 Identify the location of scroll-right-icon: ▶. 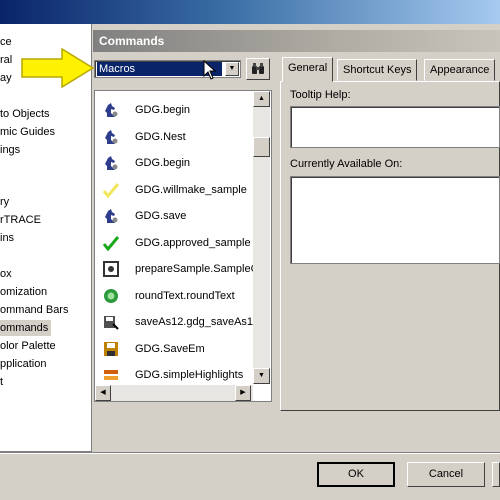
(243, 393).